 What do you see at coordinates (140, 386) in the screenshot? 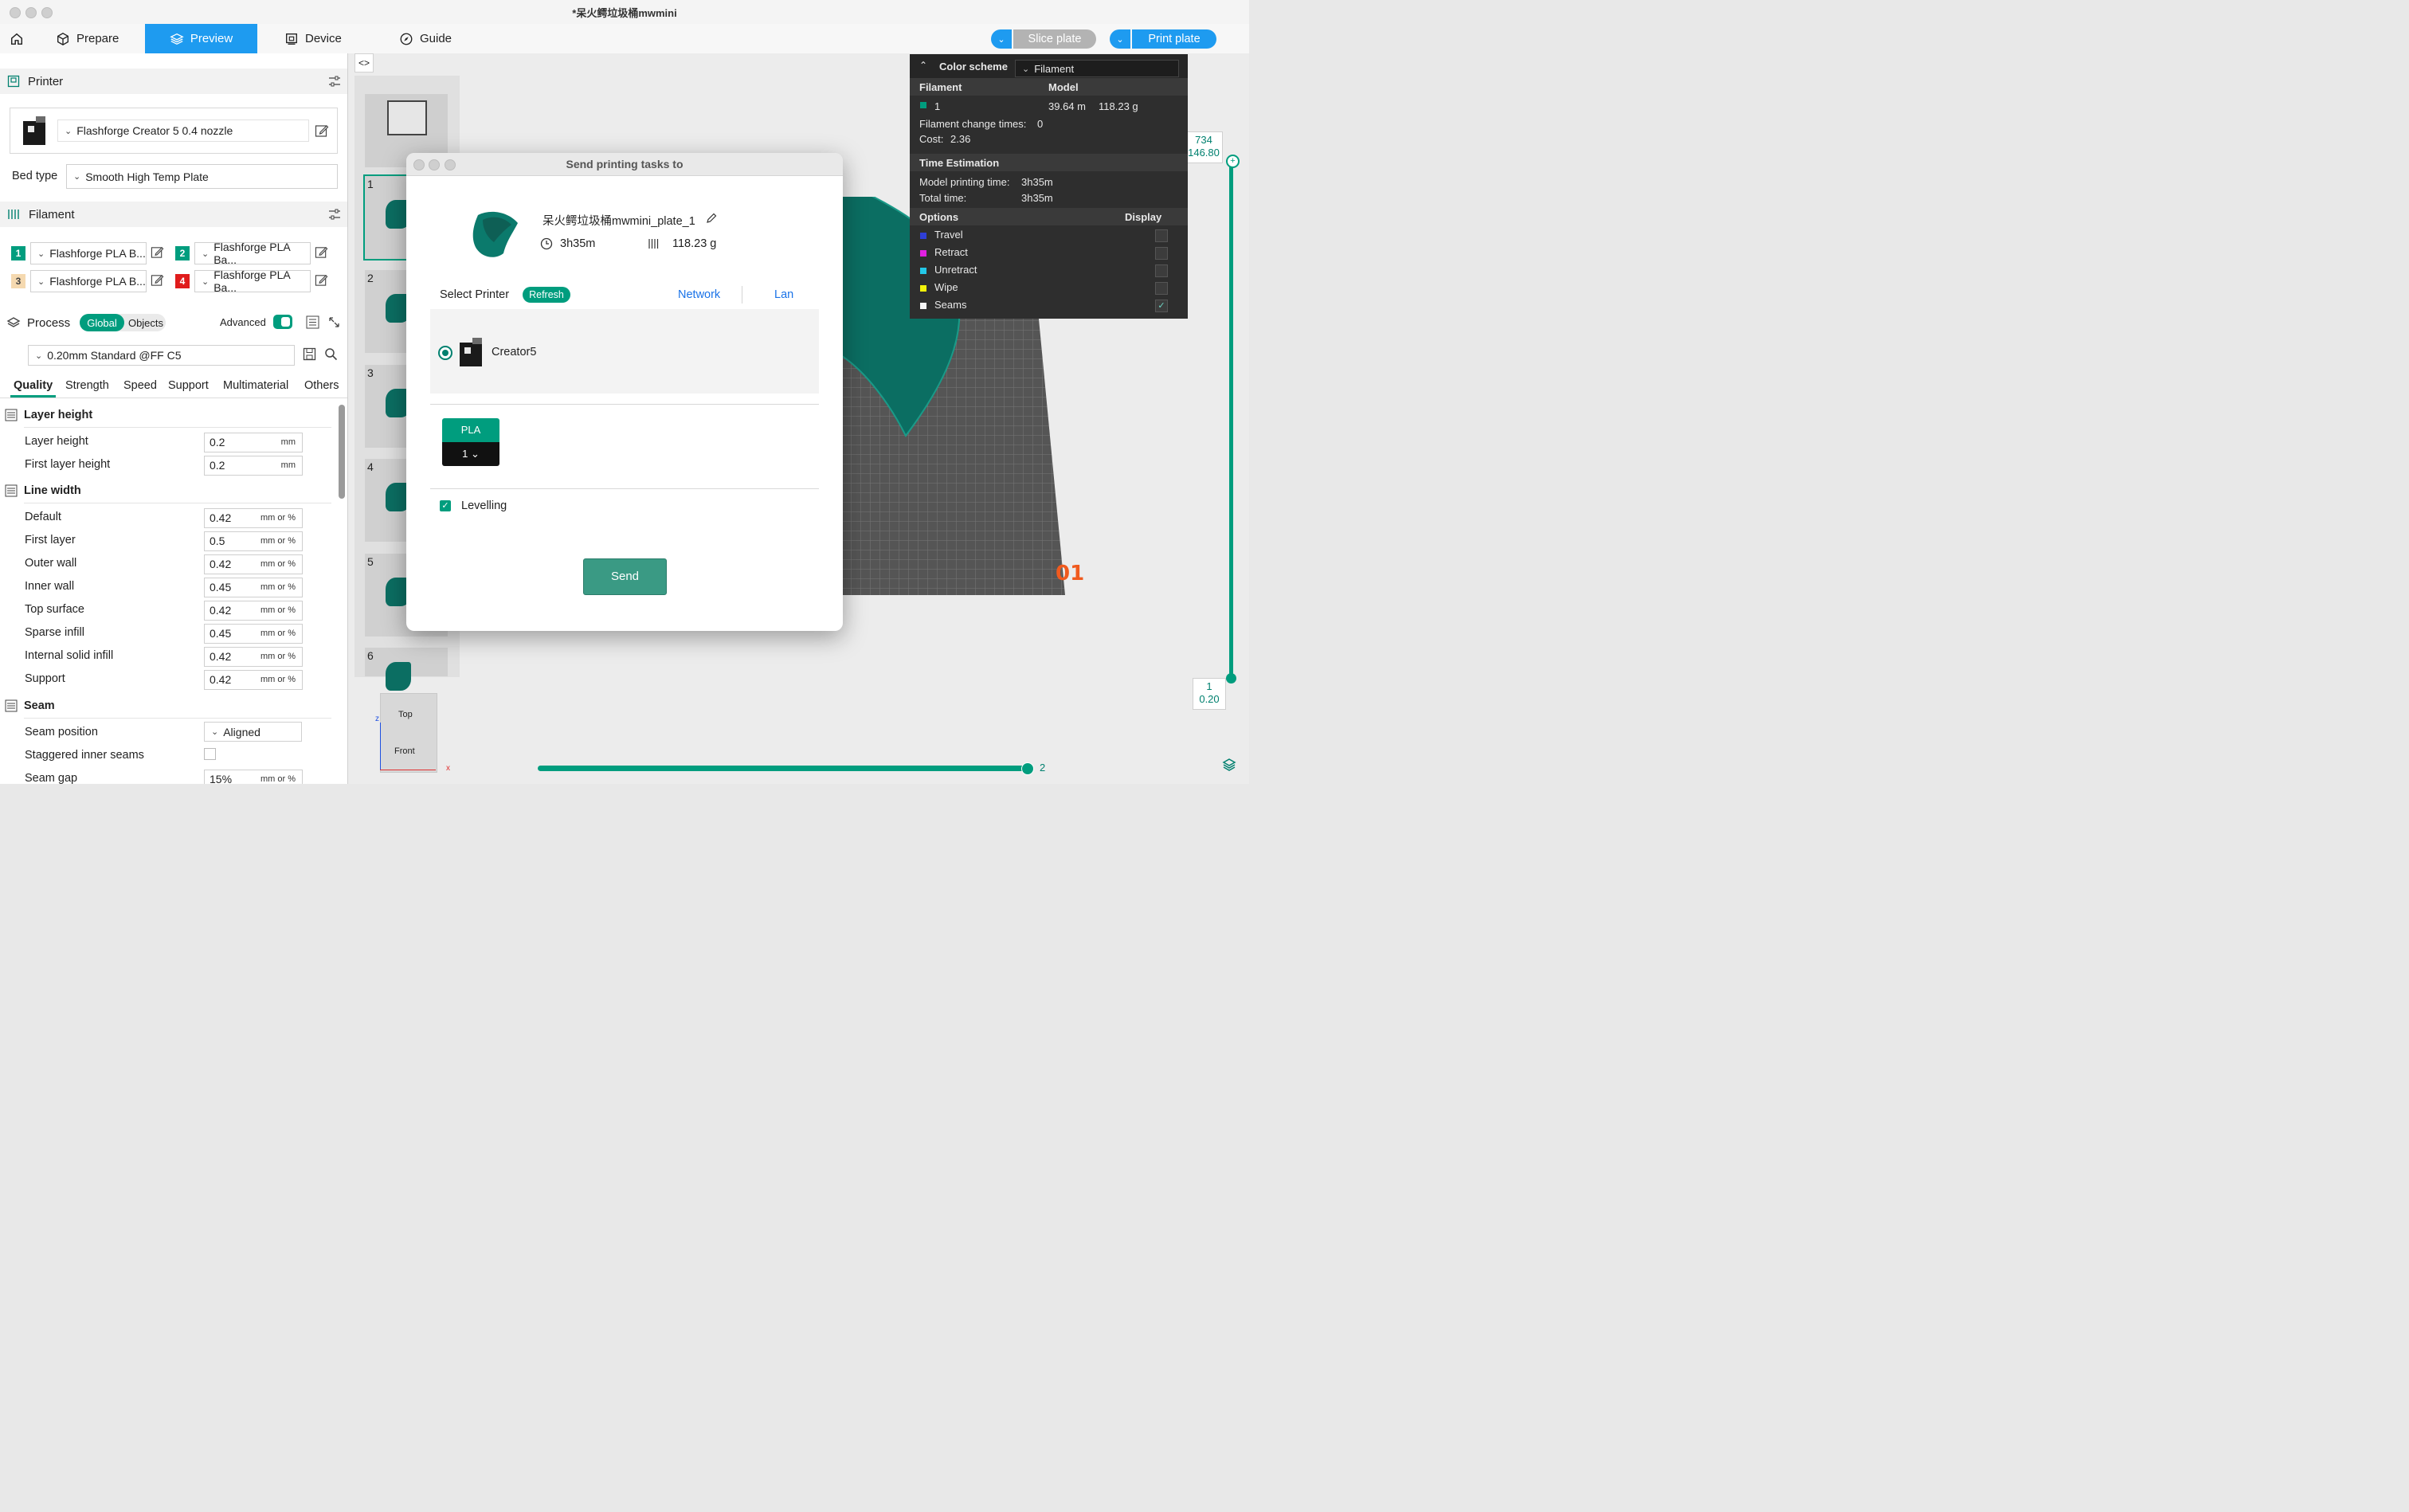
I see `tab-speed: Speed` at bounding box center [140, 386].